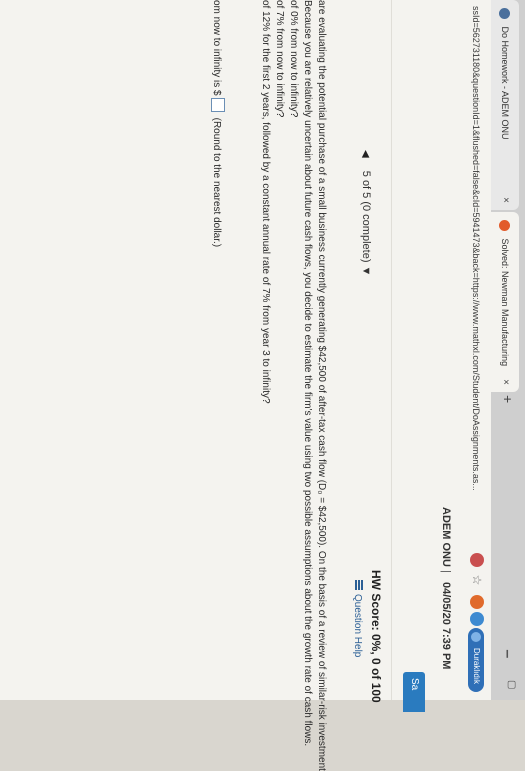  Describe the element at coordinates (357, 626) in the screenshot. I see `question-help-label: Question Help` at that location.